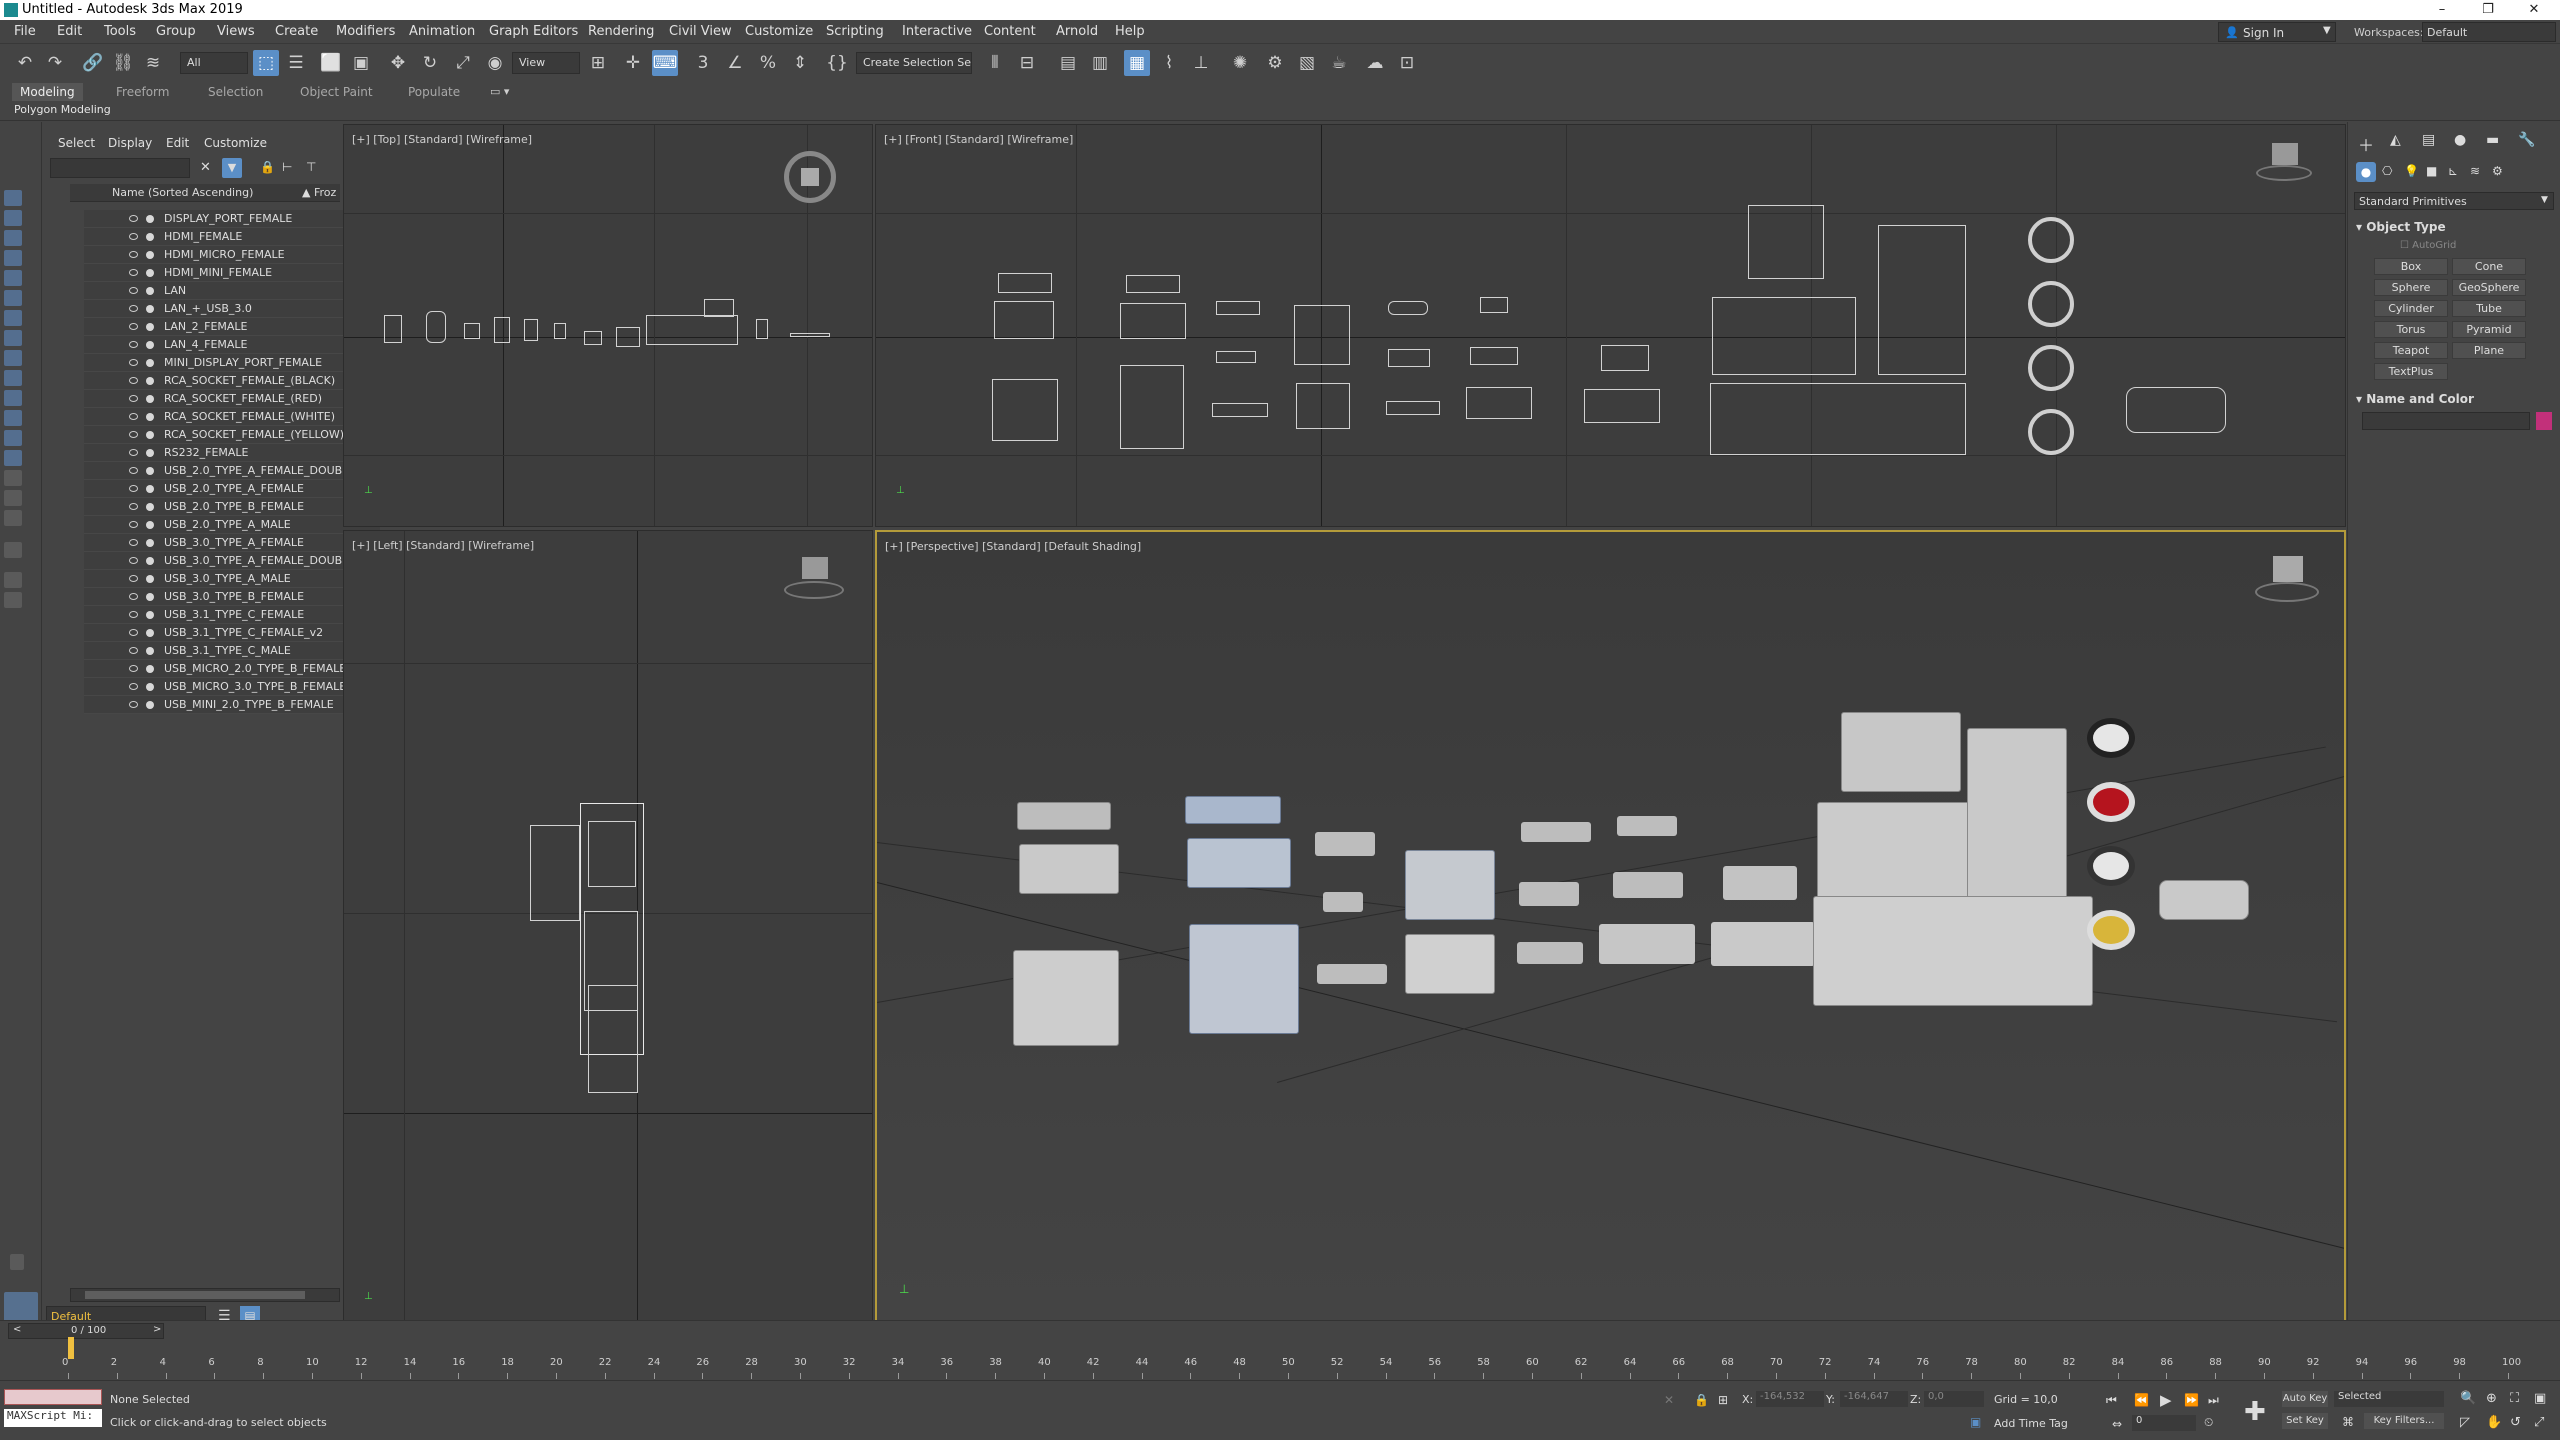  What do you see at coordinates (17, 1329) in the screenshot?
I see `time-slider-prev-icon: <` at bounding box center [17, 1329].